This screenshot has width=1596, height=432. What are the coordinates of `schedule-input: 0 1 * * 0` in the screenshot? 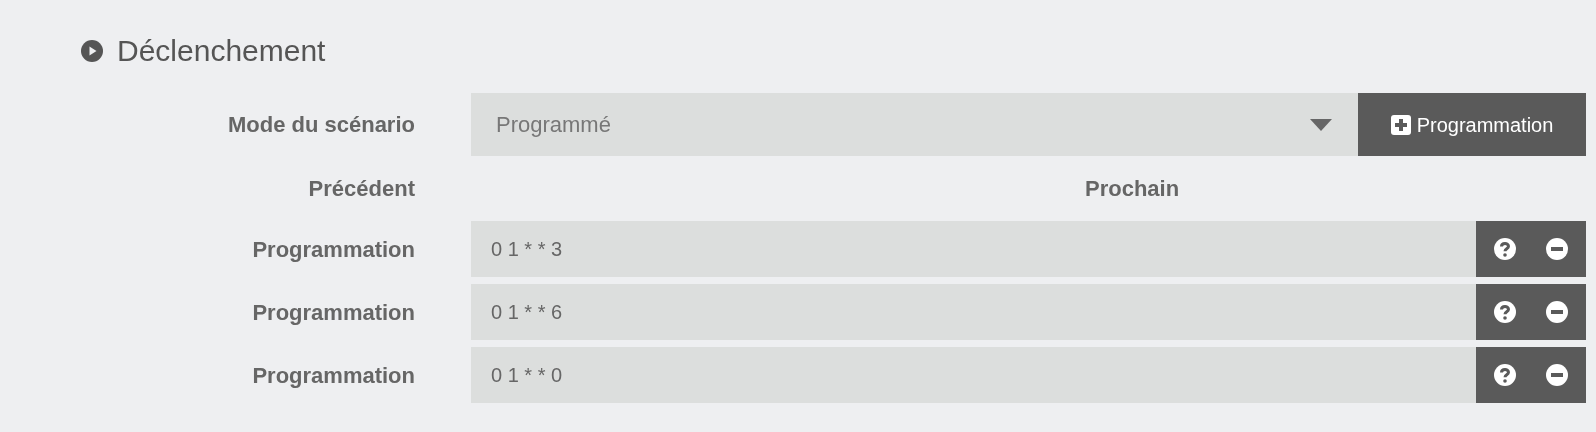 It's located at (973, 375).